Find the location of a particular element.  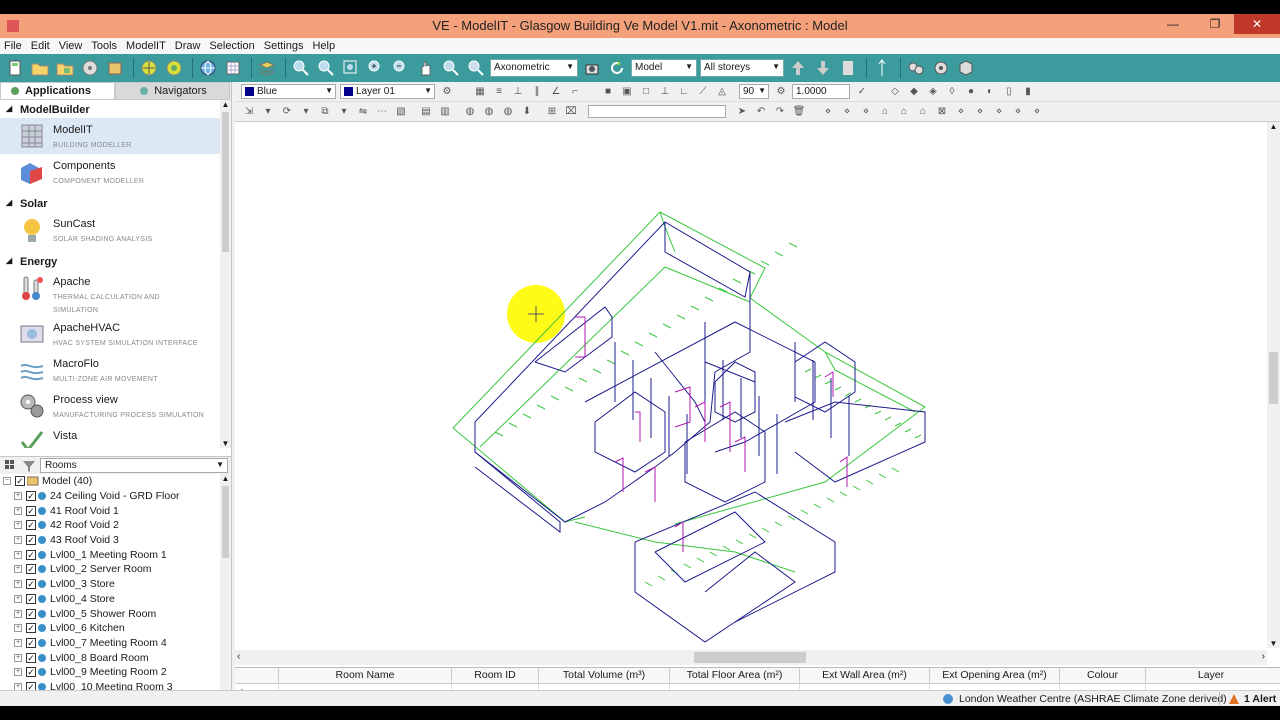

zoom-in-icon is located at coordinates (326, 68).